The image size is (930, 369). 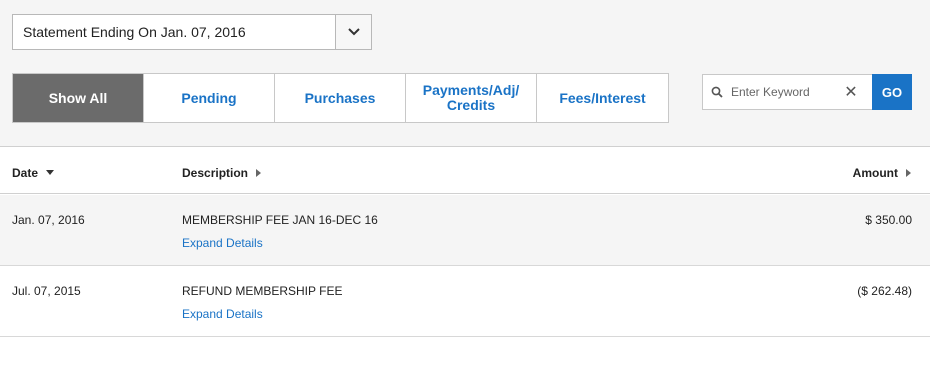 I want to click on transaction-amount: ($ 262.48), so click(x=884, y=291).